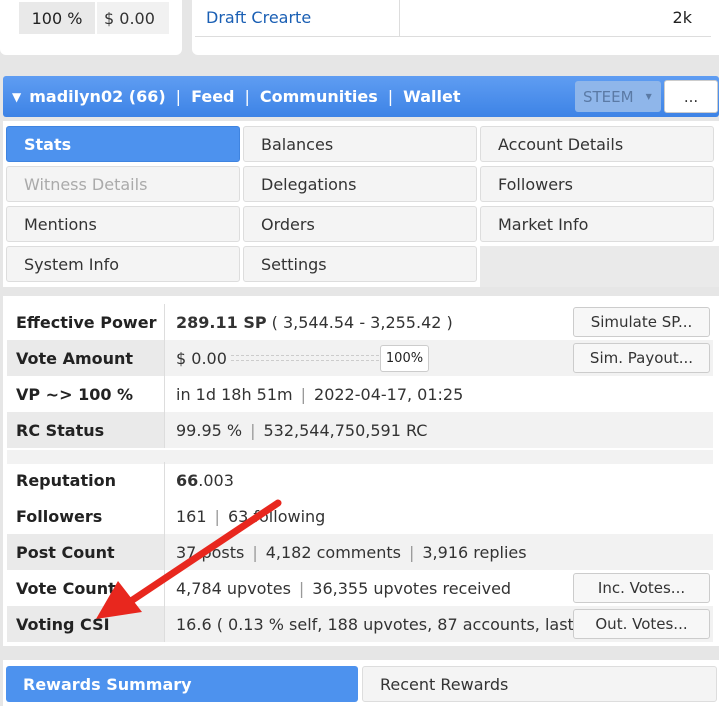 The height and width of the screenshot is (706, 719). What do you see at coordinates (360, 264) in the screenshot?
I see `tab-settings: Settings` at bounding box center [360, 264].